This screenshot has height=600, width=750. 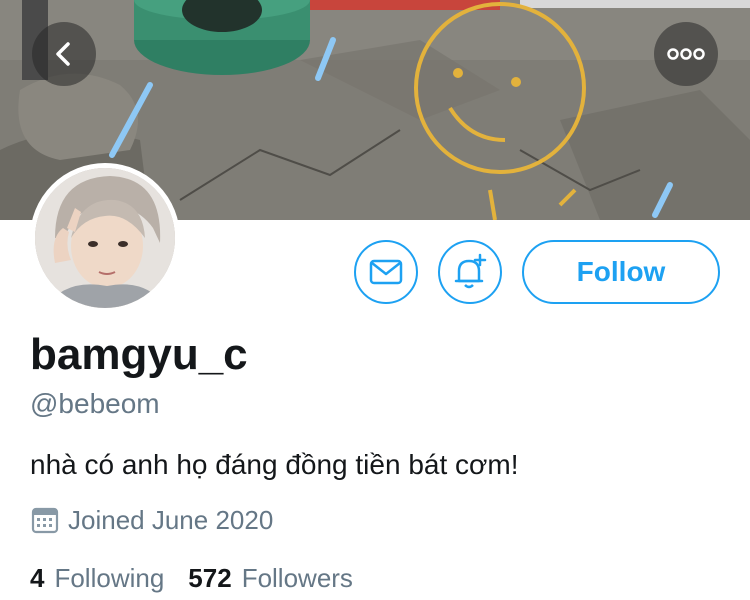 I want to click on back-arrow-icon, so click(x=63, y=54).